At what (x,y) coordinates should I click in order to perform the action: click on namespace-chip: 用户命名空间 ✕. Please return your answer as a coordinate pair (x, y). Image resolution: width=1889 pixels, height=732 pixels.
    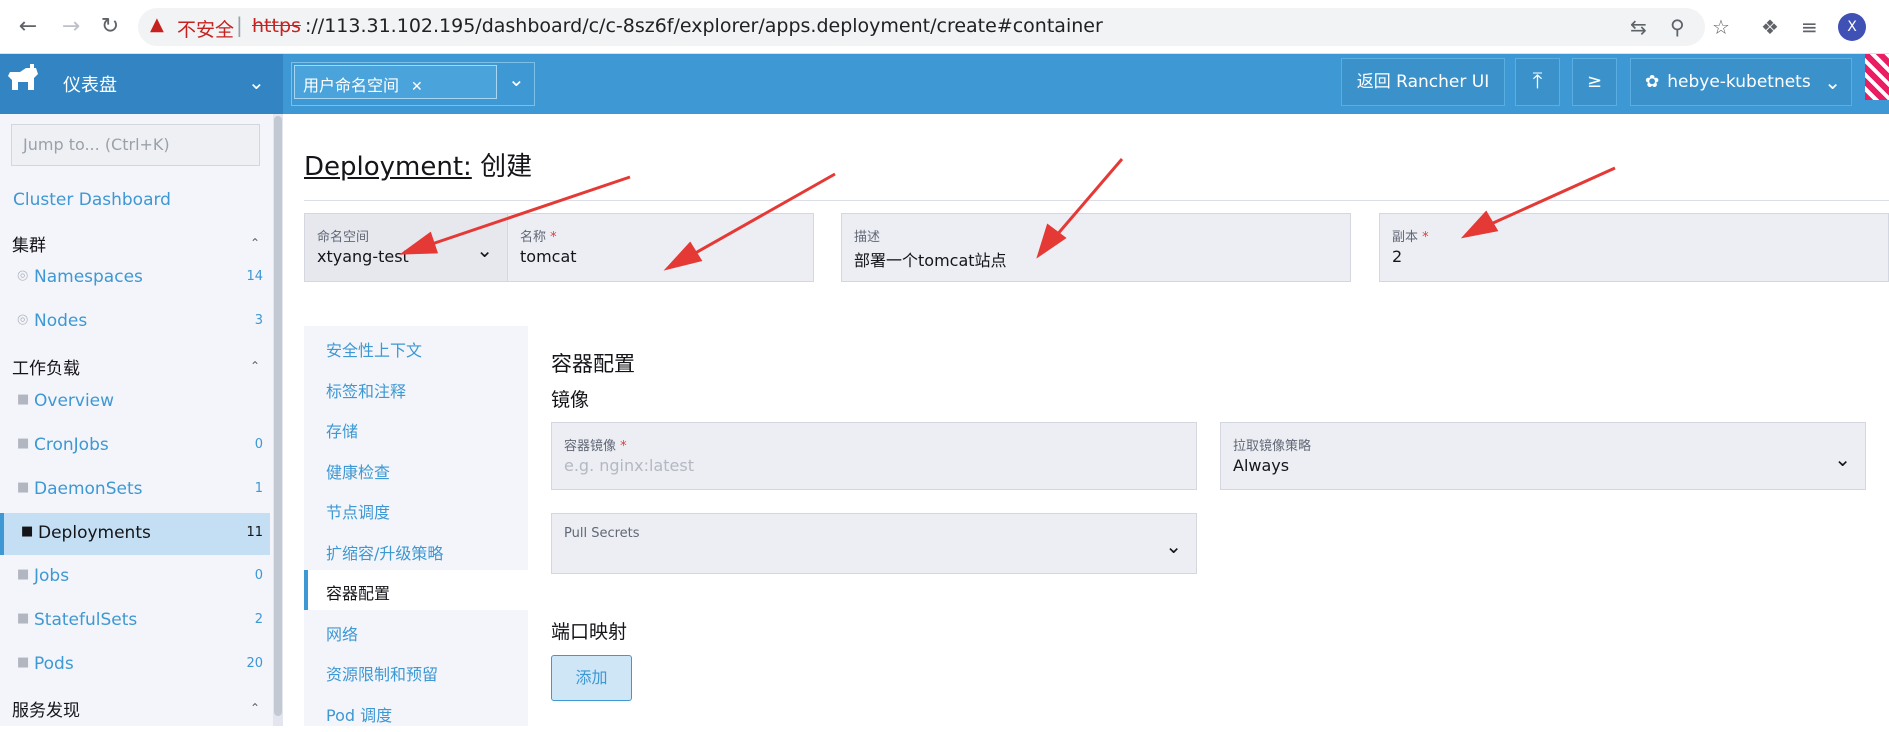
    Looking at the image, I should click on (395, 82).